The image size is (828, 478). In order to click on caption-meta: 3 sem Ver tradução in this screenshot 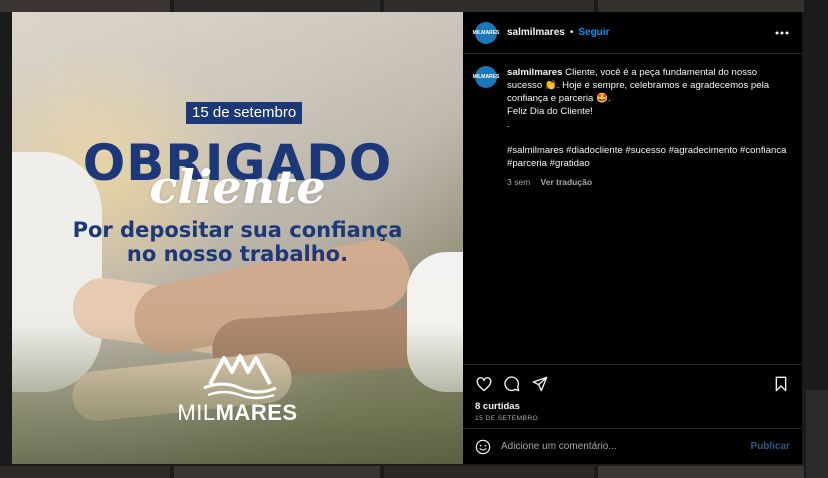, I will do `click(648, 182)`.